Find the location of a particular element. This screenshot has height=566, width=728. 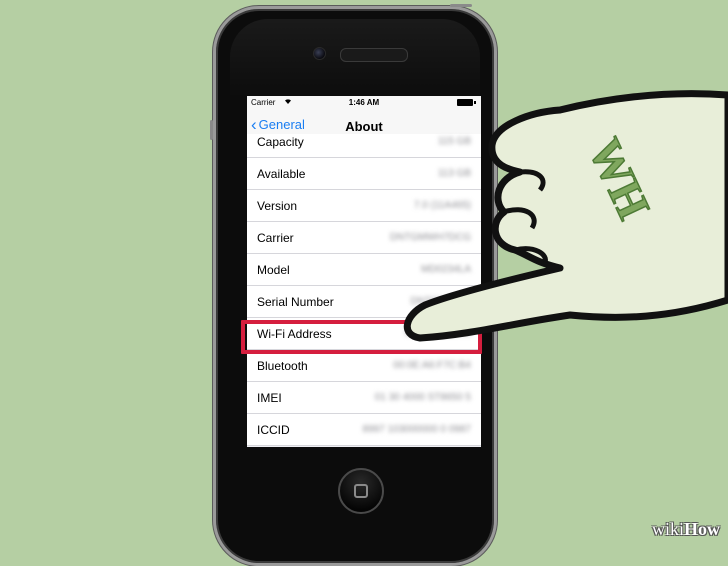

row-label: Version is located at coordinates (277, 206).